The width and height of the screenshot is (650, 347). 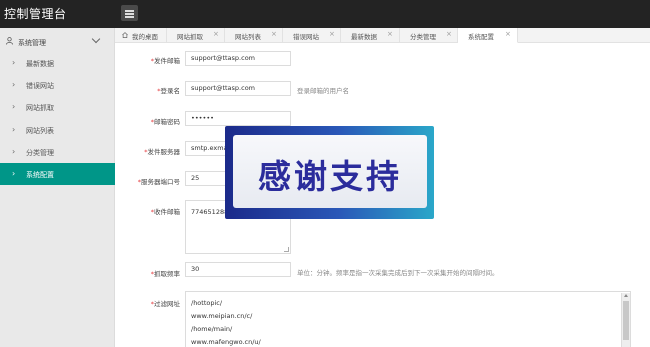 What do you see at coordinates (140, 303) in the screenshot?
I see `filter-urls-label: *过滤网址` at bounding box center [140, 303].